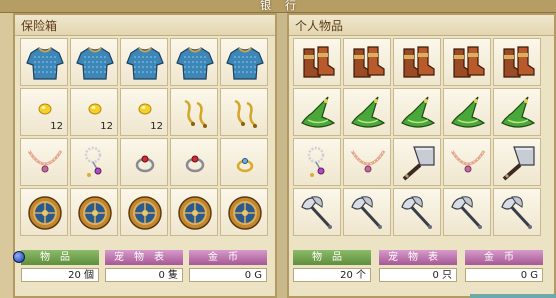 The width and height of the screenshot is (556, 298). What do you see at coordinates (144, 275) in the screenshot?
I see `vault-pets-count: 0 隻` at bounding box center [144, 275].